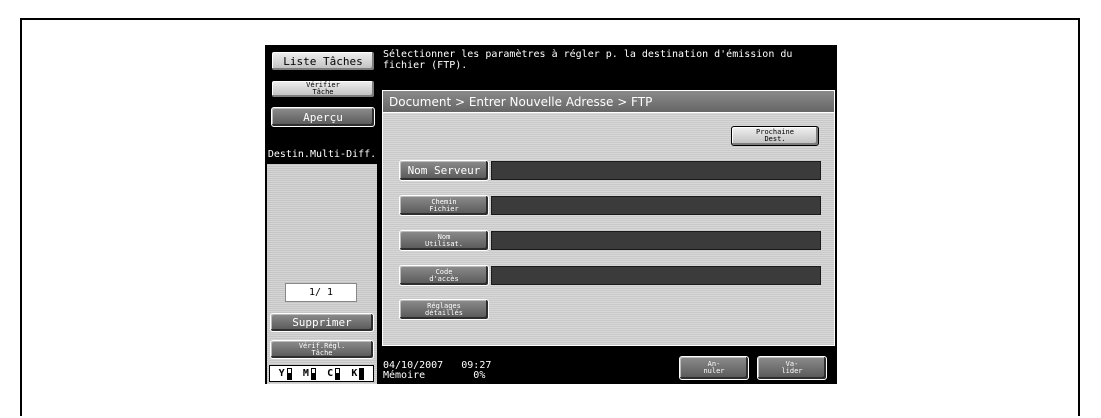 The width and height of the screenshot is (1101, 418). I want to click on file-path-button: Chemin Fichier, so click(444, 205).